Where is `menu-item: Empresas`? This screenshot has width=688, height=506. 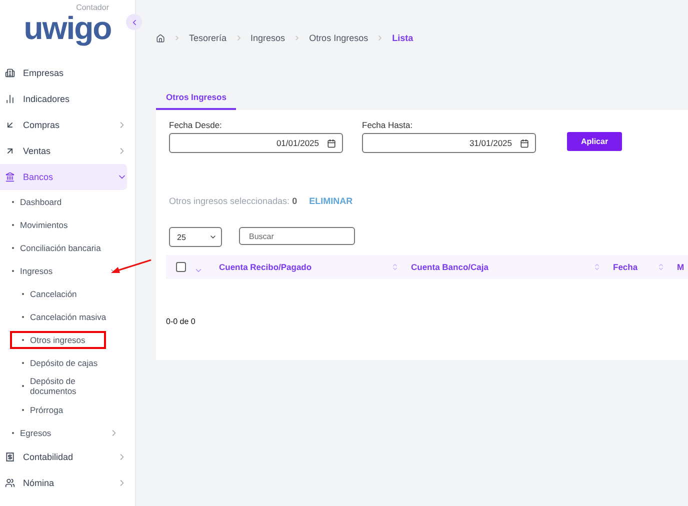 menu-item: Empresas is located at coordinates (63, 73).